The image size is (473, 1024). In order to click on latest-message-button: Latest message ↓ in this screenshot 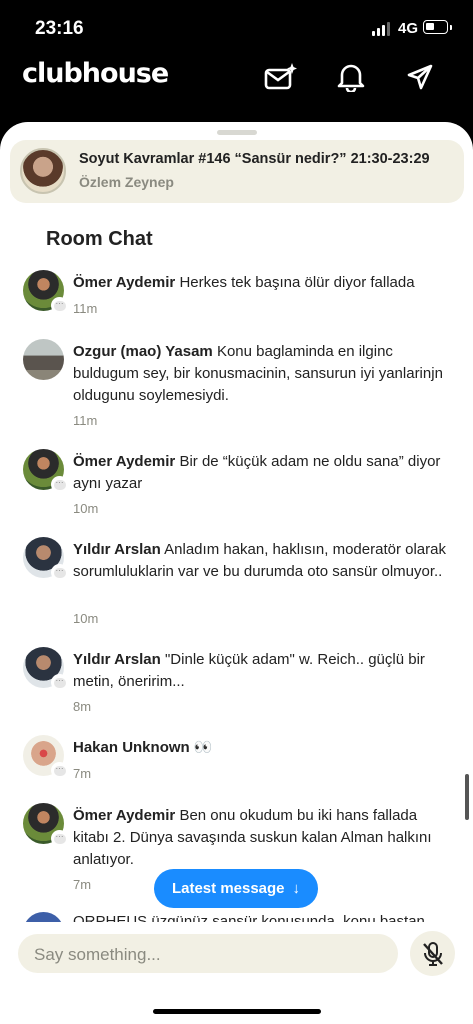, I will do `click(236, 888)`.